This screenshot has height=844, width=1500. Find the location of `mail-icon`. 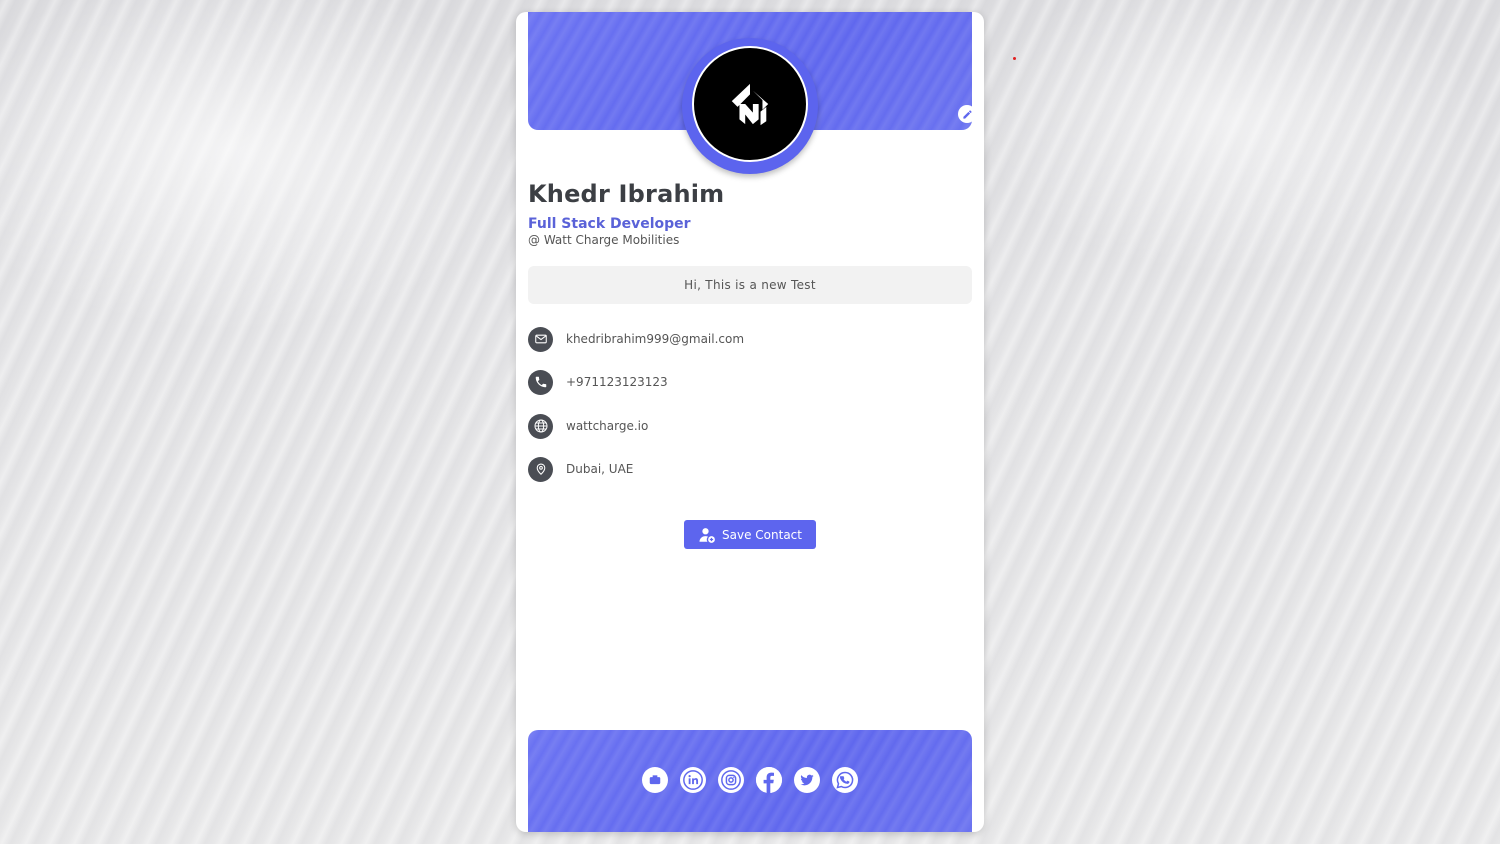

mail-icon is located at coordinates (540, 339).